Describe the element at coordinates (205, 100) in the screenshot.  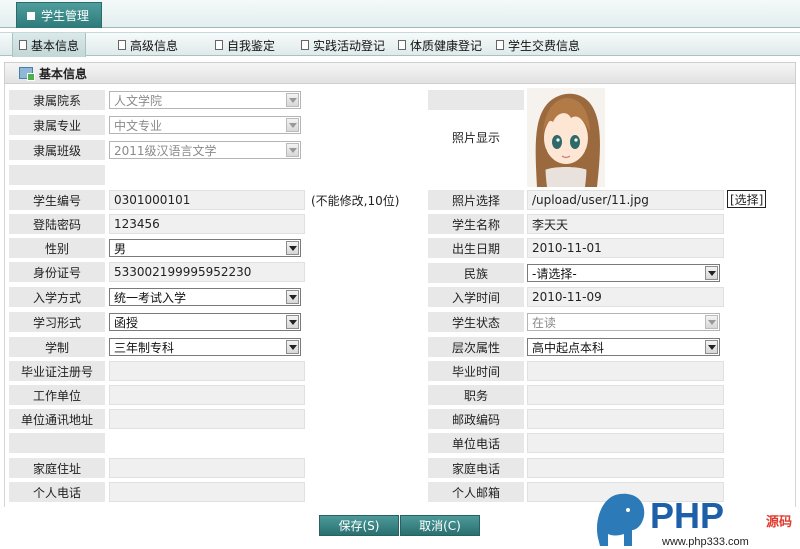
I see `college-select: 人文学院` at that location.